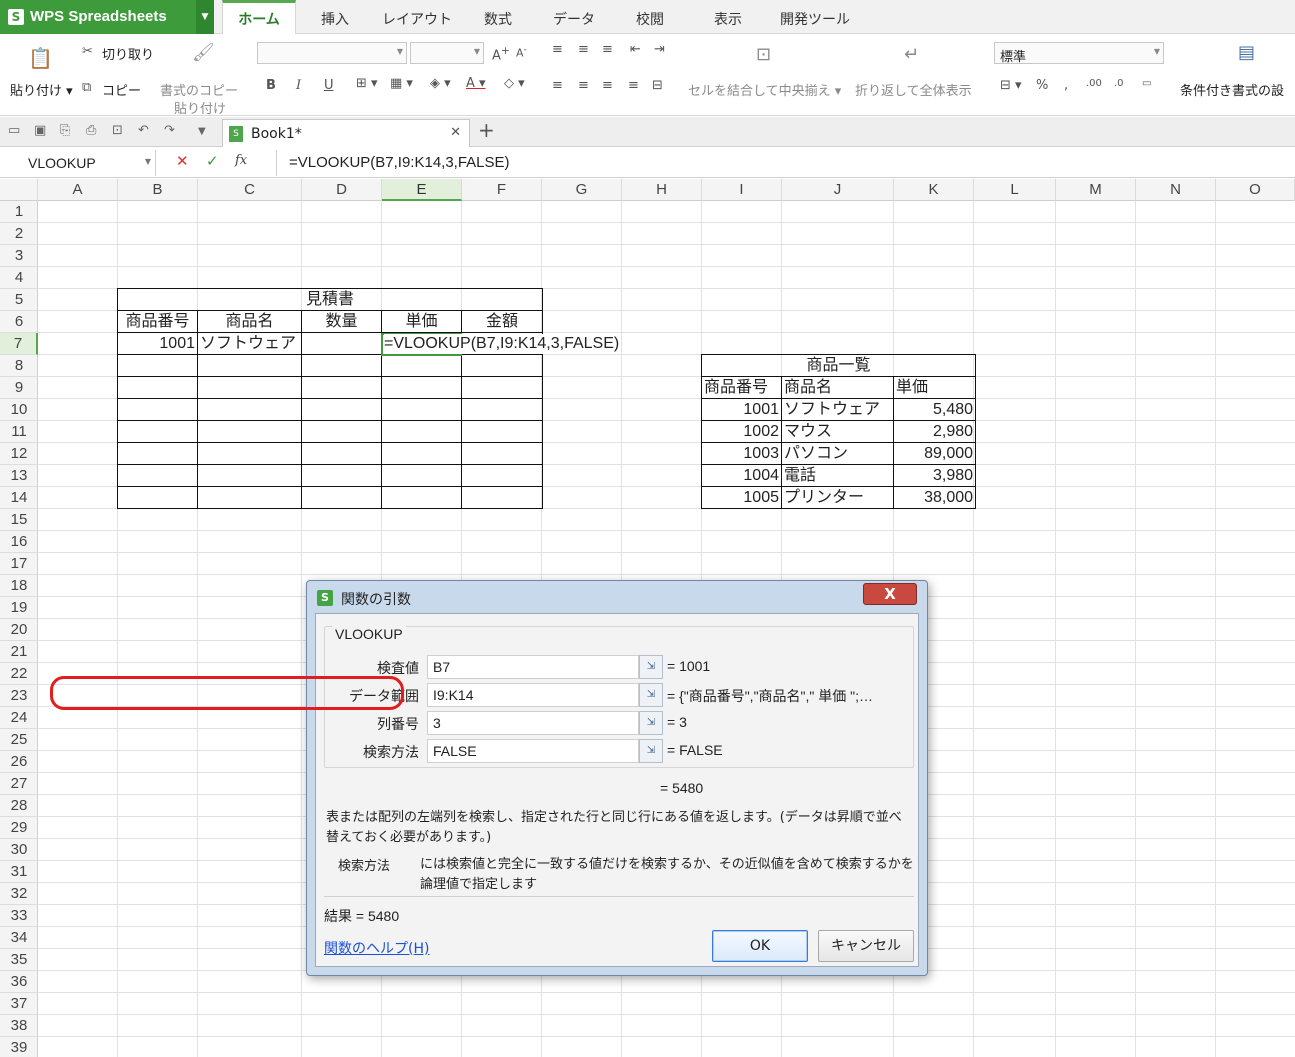  I want to click on row-header: 19, so click(19, 608).